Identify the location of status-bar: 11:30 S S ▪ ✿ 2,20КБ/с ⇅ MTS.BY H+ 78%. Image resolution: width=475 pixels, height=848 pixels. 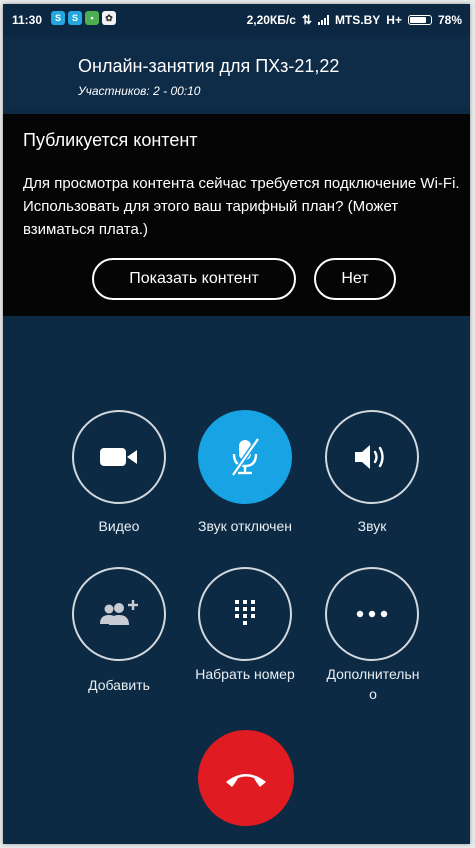
(236, 20).